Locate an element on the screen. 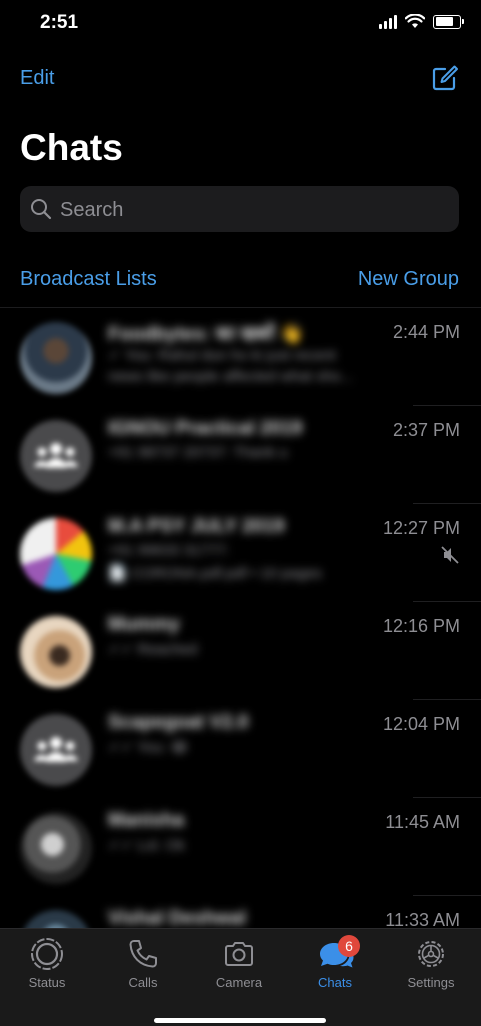 The height and width of the screenshot is (1026, 481). chat-row-scapegoat: Scapegoat V2.0 ✓✓ You: 😂 12:04 PM is located at coordinates (240, 749).